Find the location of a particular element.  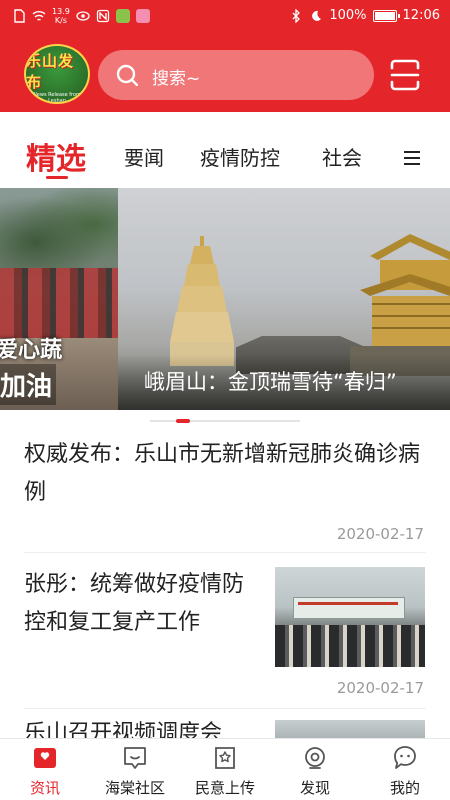

logo-text: 乐山发布 is located at coordinates (50, 71).